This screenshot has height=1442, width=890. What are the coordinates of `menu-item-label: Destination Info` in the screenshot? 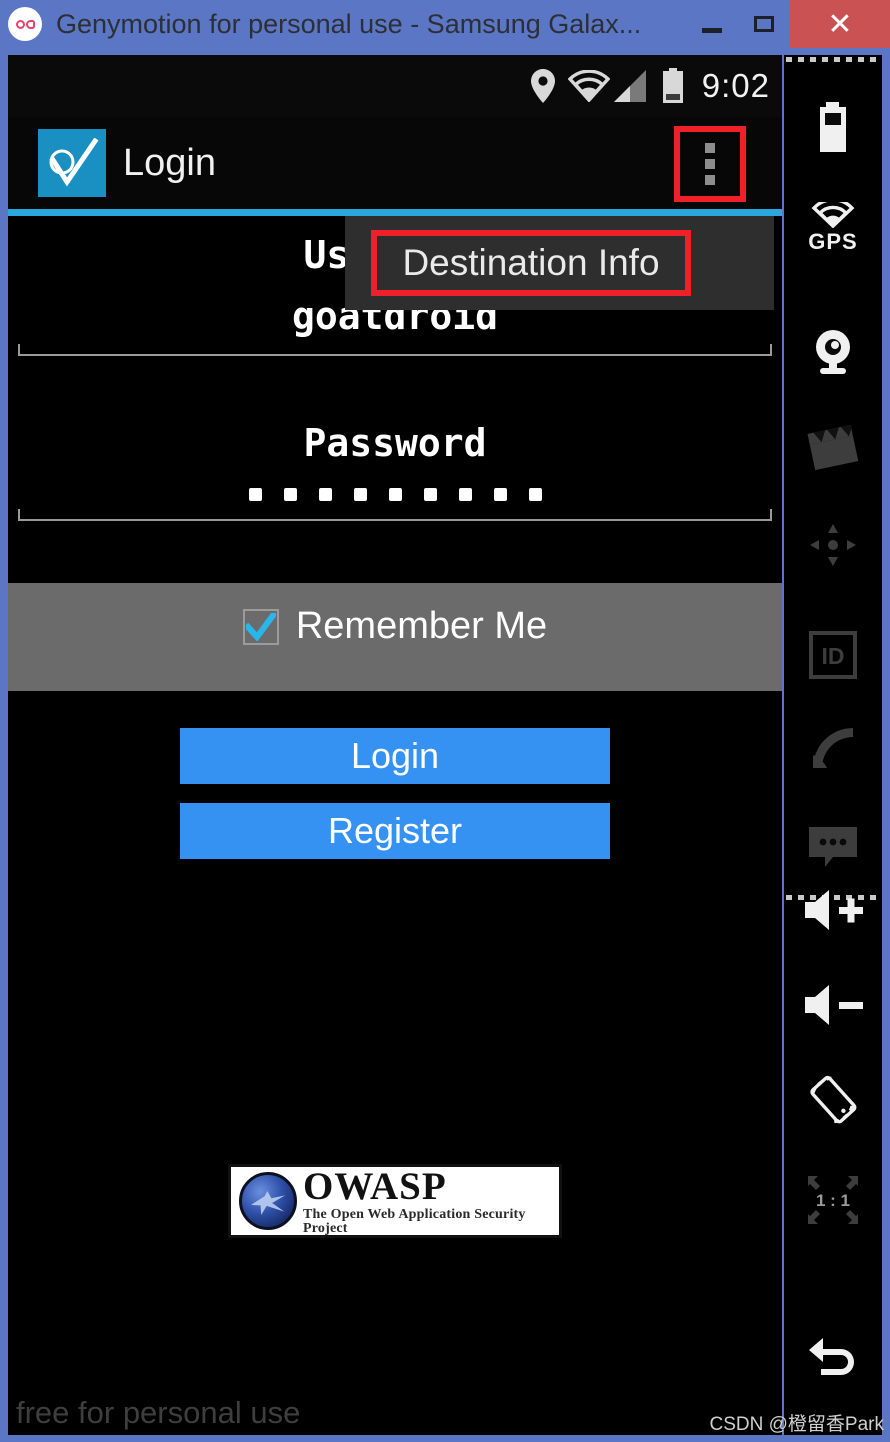 It's located at (531, 262).